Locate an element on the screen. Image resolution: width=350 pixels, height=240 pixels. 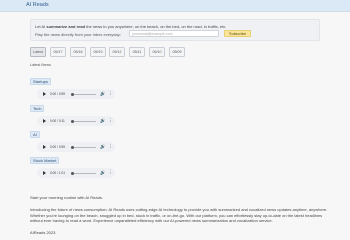
footer: AIReads 2023. is located at coordinates (43, 232).